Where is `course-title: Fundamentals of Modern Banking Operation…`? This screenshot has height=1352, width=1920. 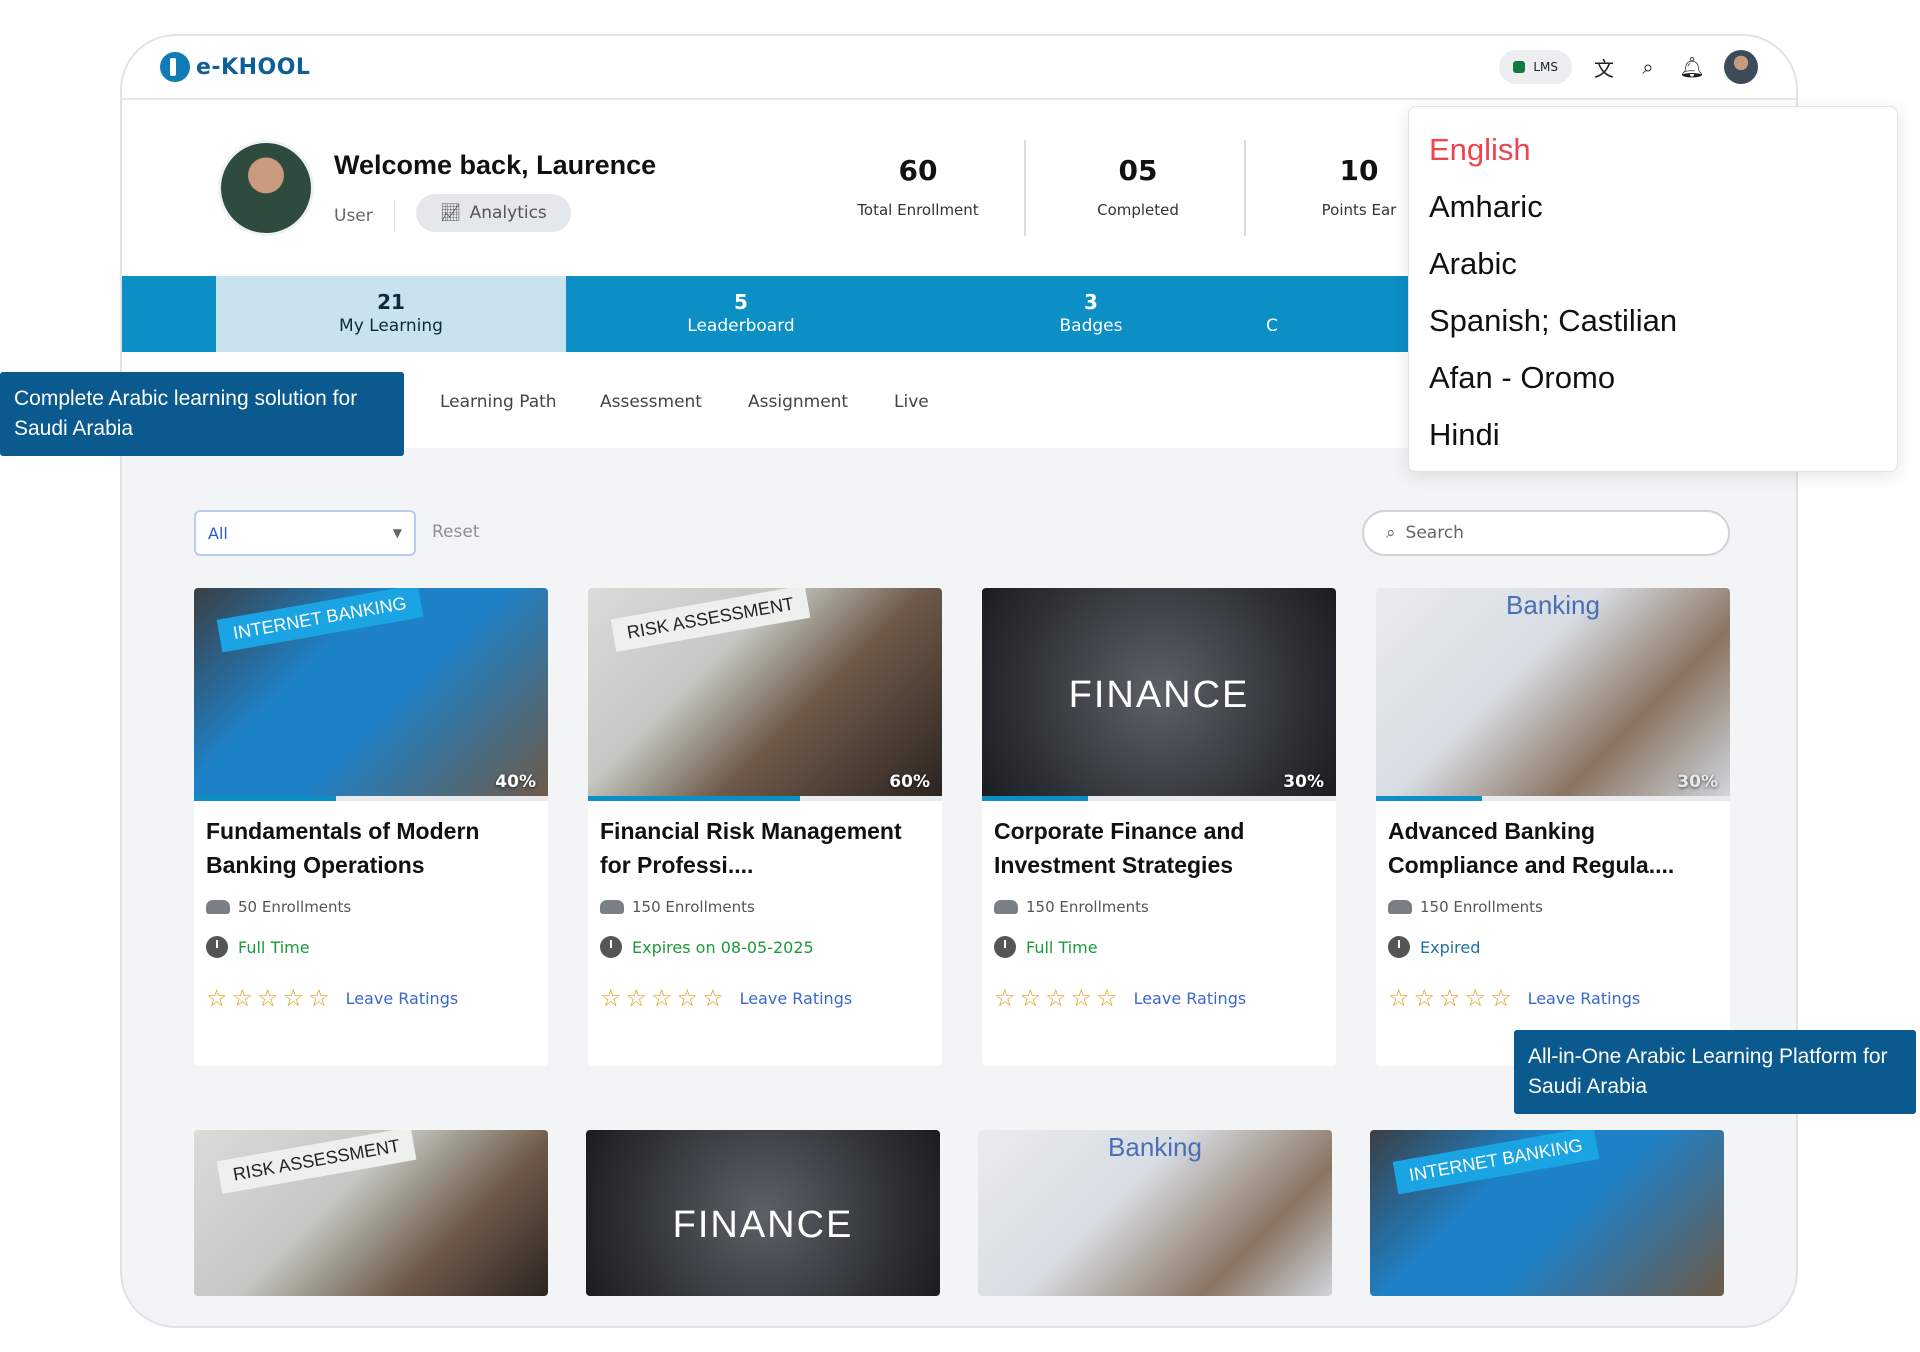
course-title: Fundamentals of Modern Banking Operation… is located at coordinates (371, 848).